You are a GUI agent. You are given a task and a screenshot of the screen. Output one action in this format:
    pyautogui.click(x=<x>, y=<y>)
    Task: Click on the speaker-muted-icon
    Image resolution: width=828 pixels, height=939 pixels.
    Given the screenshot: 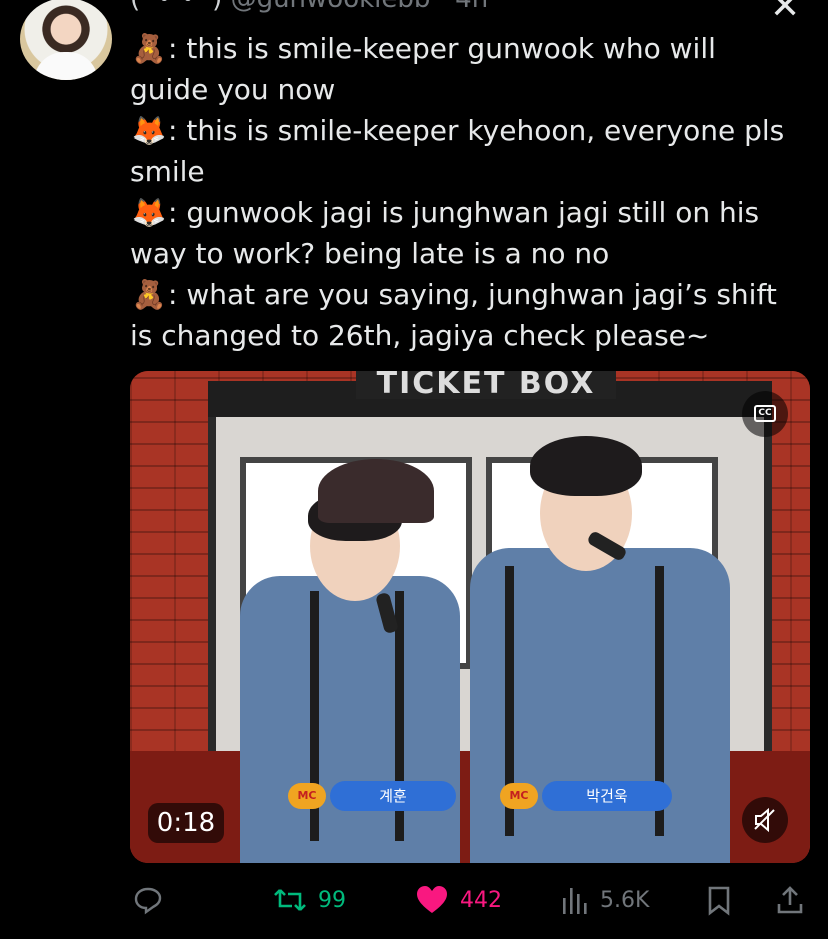 What is the action you would take?
    pyautogui.click(x=764, y=820)
    